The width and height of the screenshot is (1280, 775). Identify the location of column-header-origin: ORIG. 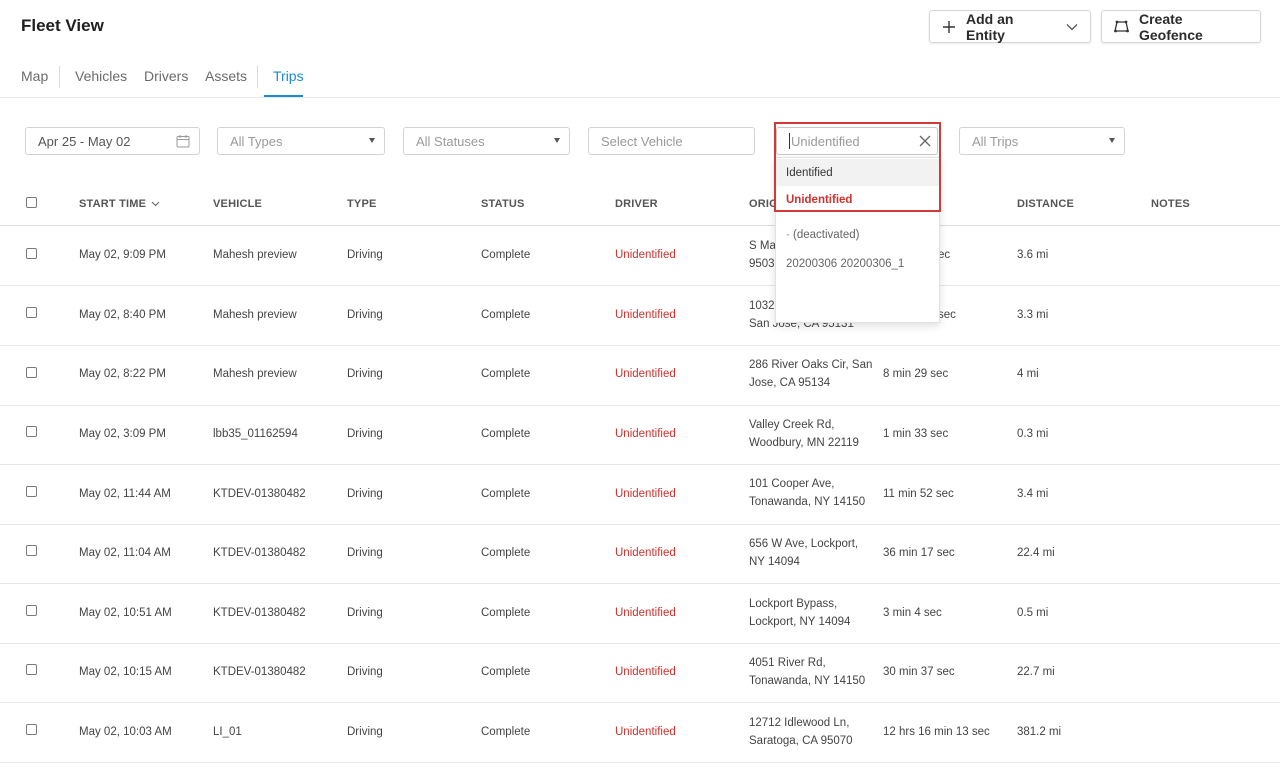
(763, 204).